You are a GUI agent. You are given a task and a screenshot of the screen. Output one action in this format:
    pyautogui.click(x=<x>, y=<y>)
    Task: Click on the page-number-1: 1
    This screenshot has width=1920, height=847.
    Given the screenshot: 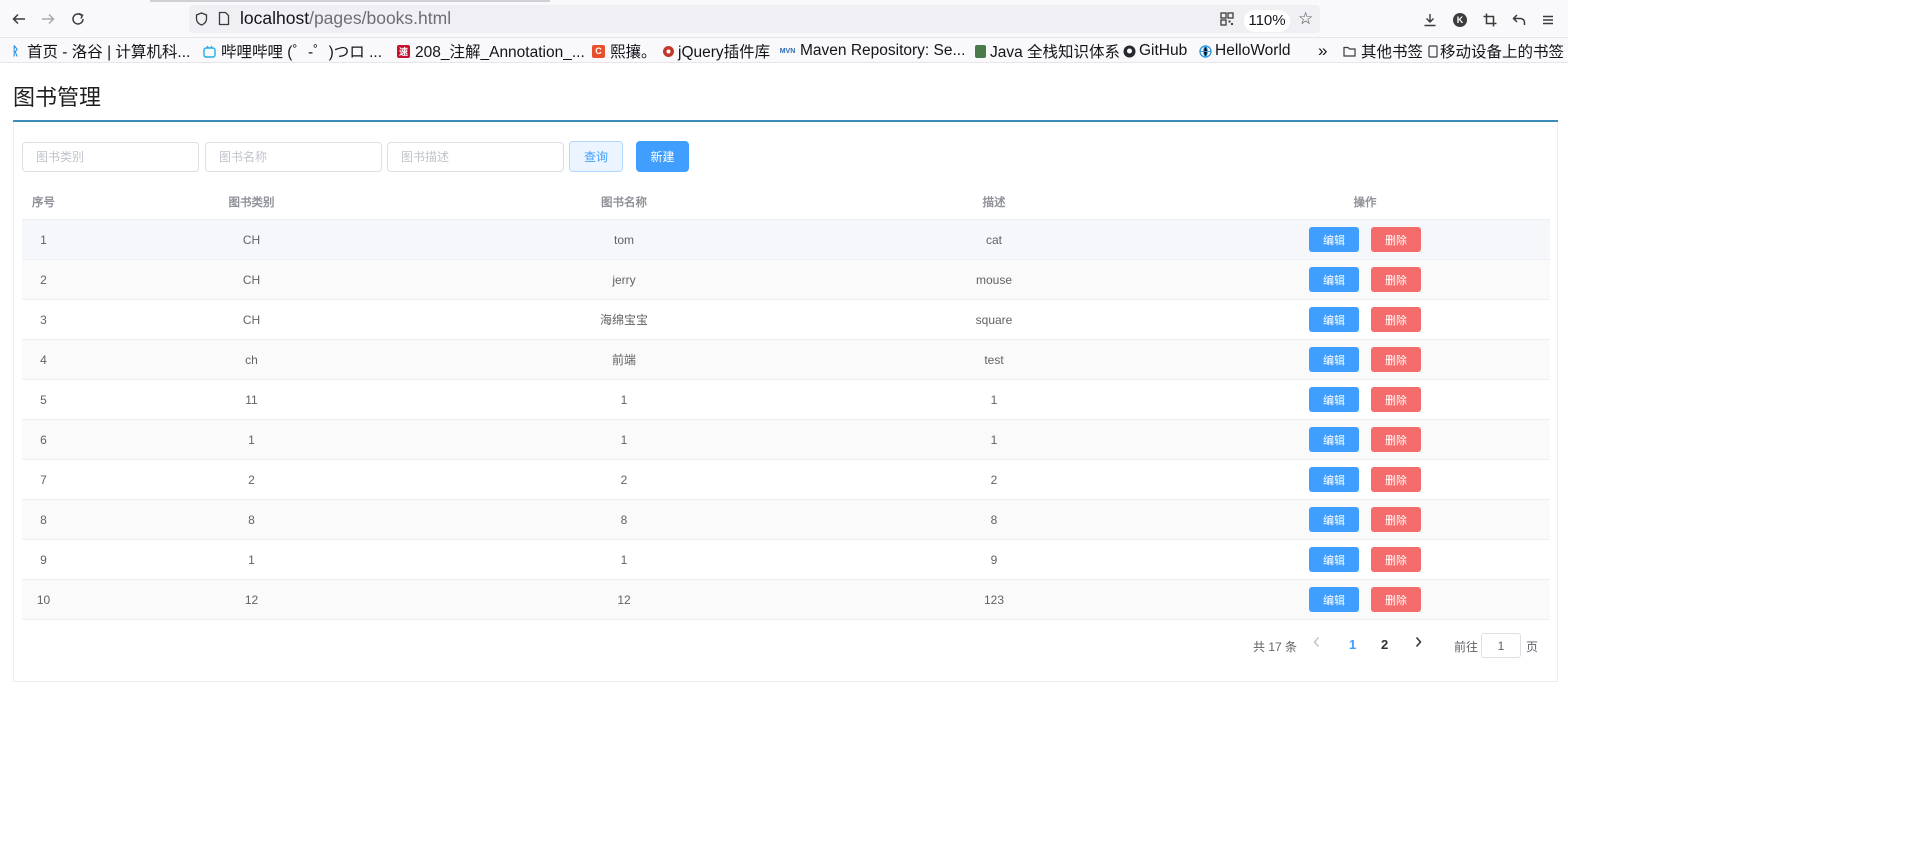 What is the action you would take?
    pyautogui.click(x=1352, y=644)
    